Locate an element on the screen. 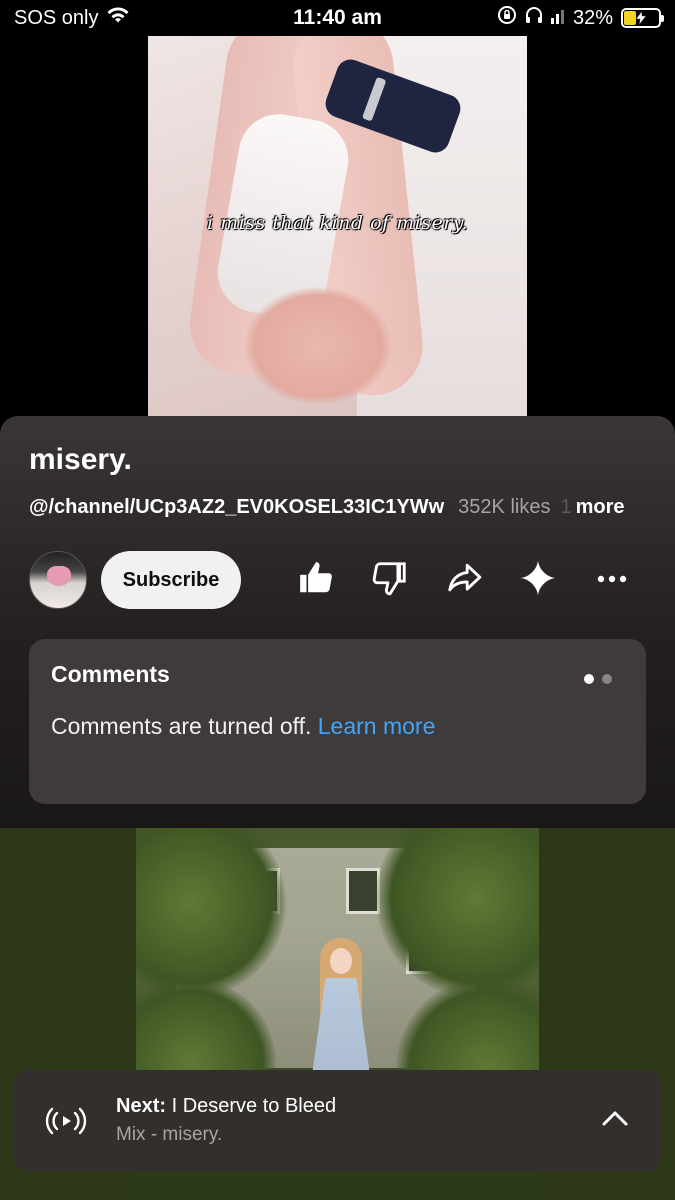 This screenshot has width=675, height=1200. action-buttons is located at coordinates (464, 580).